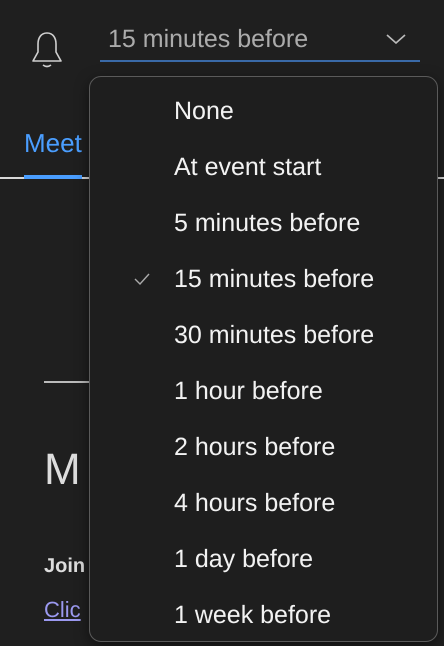 This screenshot has height=646, width=444. What do you see at coordinates (243, 559) in the screenshot?
I see `menu-option: 1 day before` at bounding box center [243, 559].